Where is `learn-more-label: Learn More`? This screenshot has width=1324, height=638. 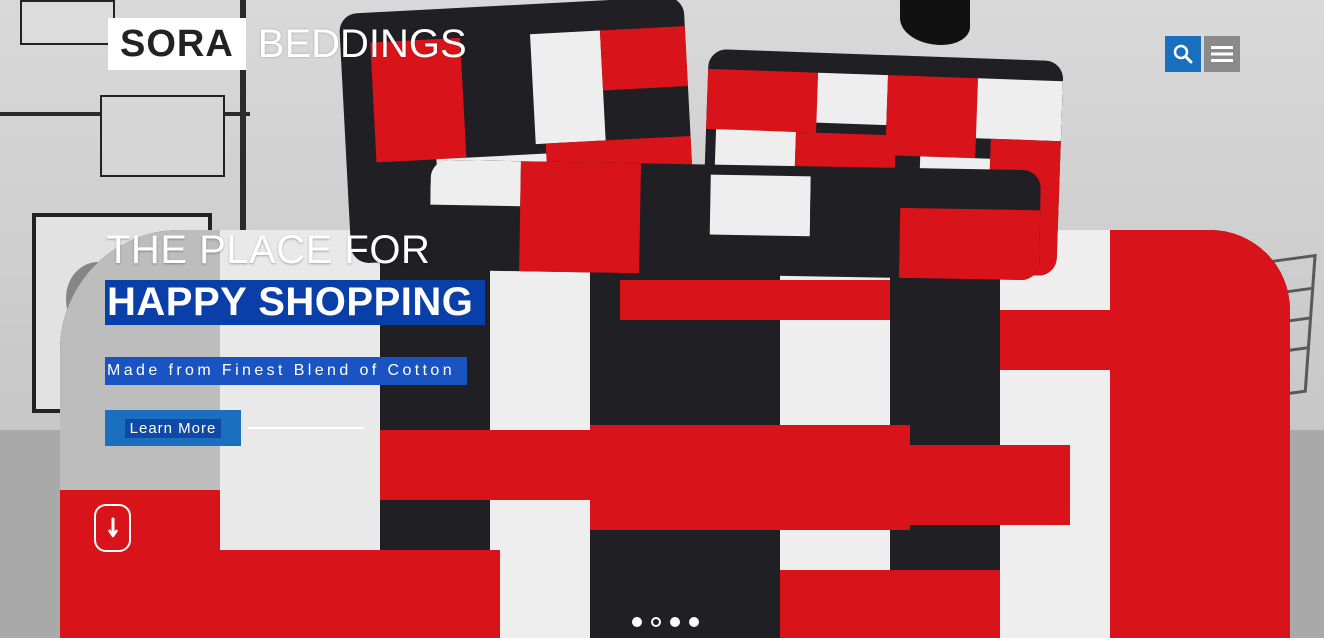 learn-more-label: Learn More is located at coordinates (173, 428).